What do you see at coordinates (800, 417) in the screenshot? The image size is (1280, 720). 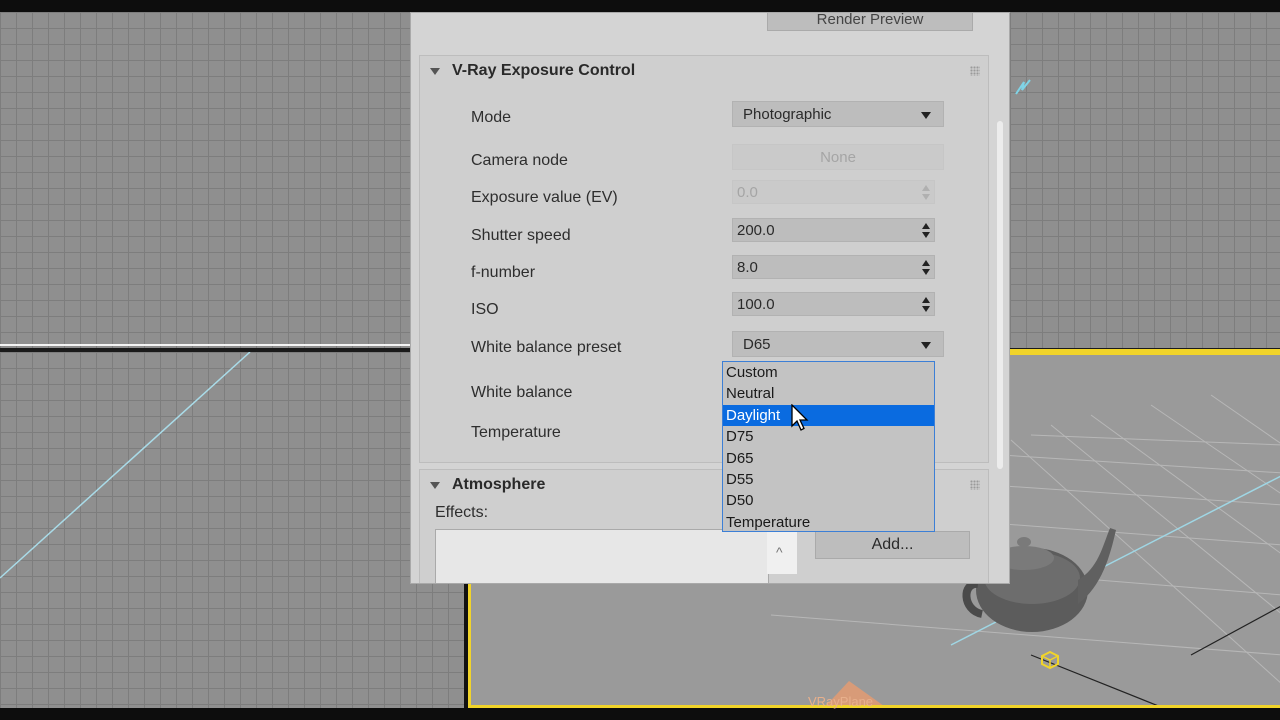 I see `mouse-cursor-icon` at bounding box center [800, 417].